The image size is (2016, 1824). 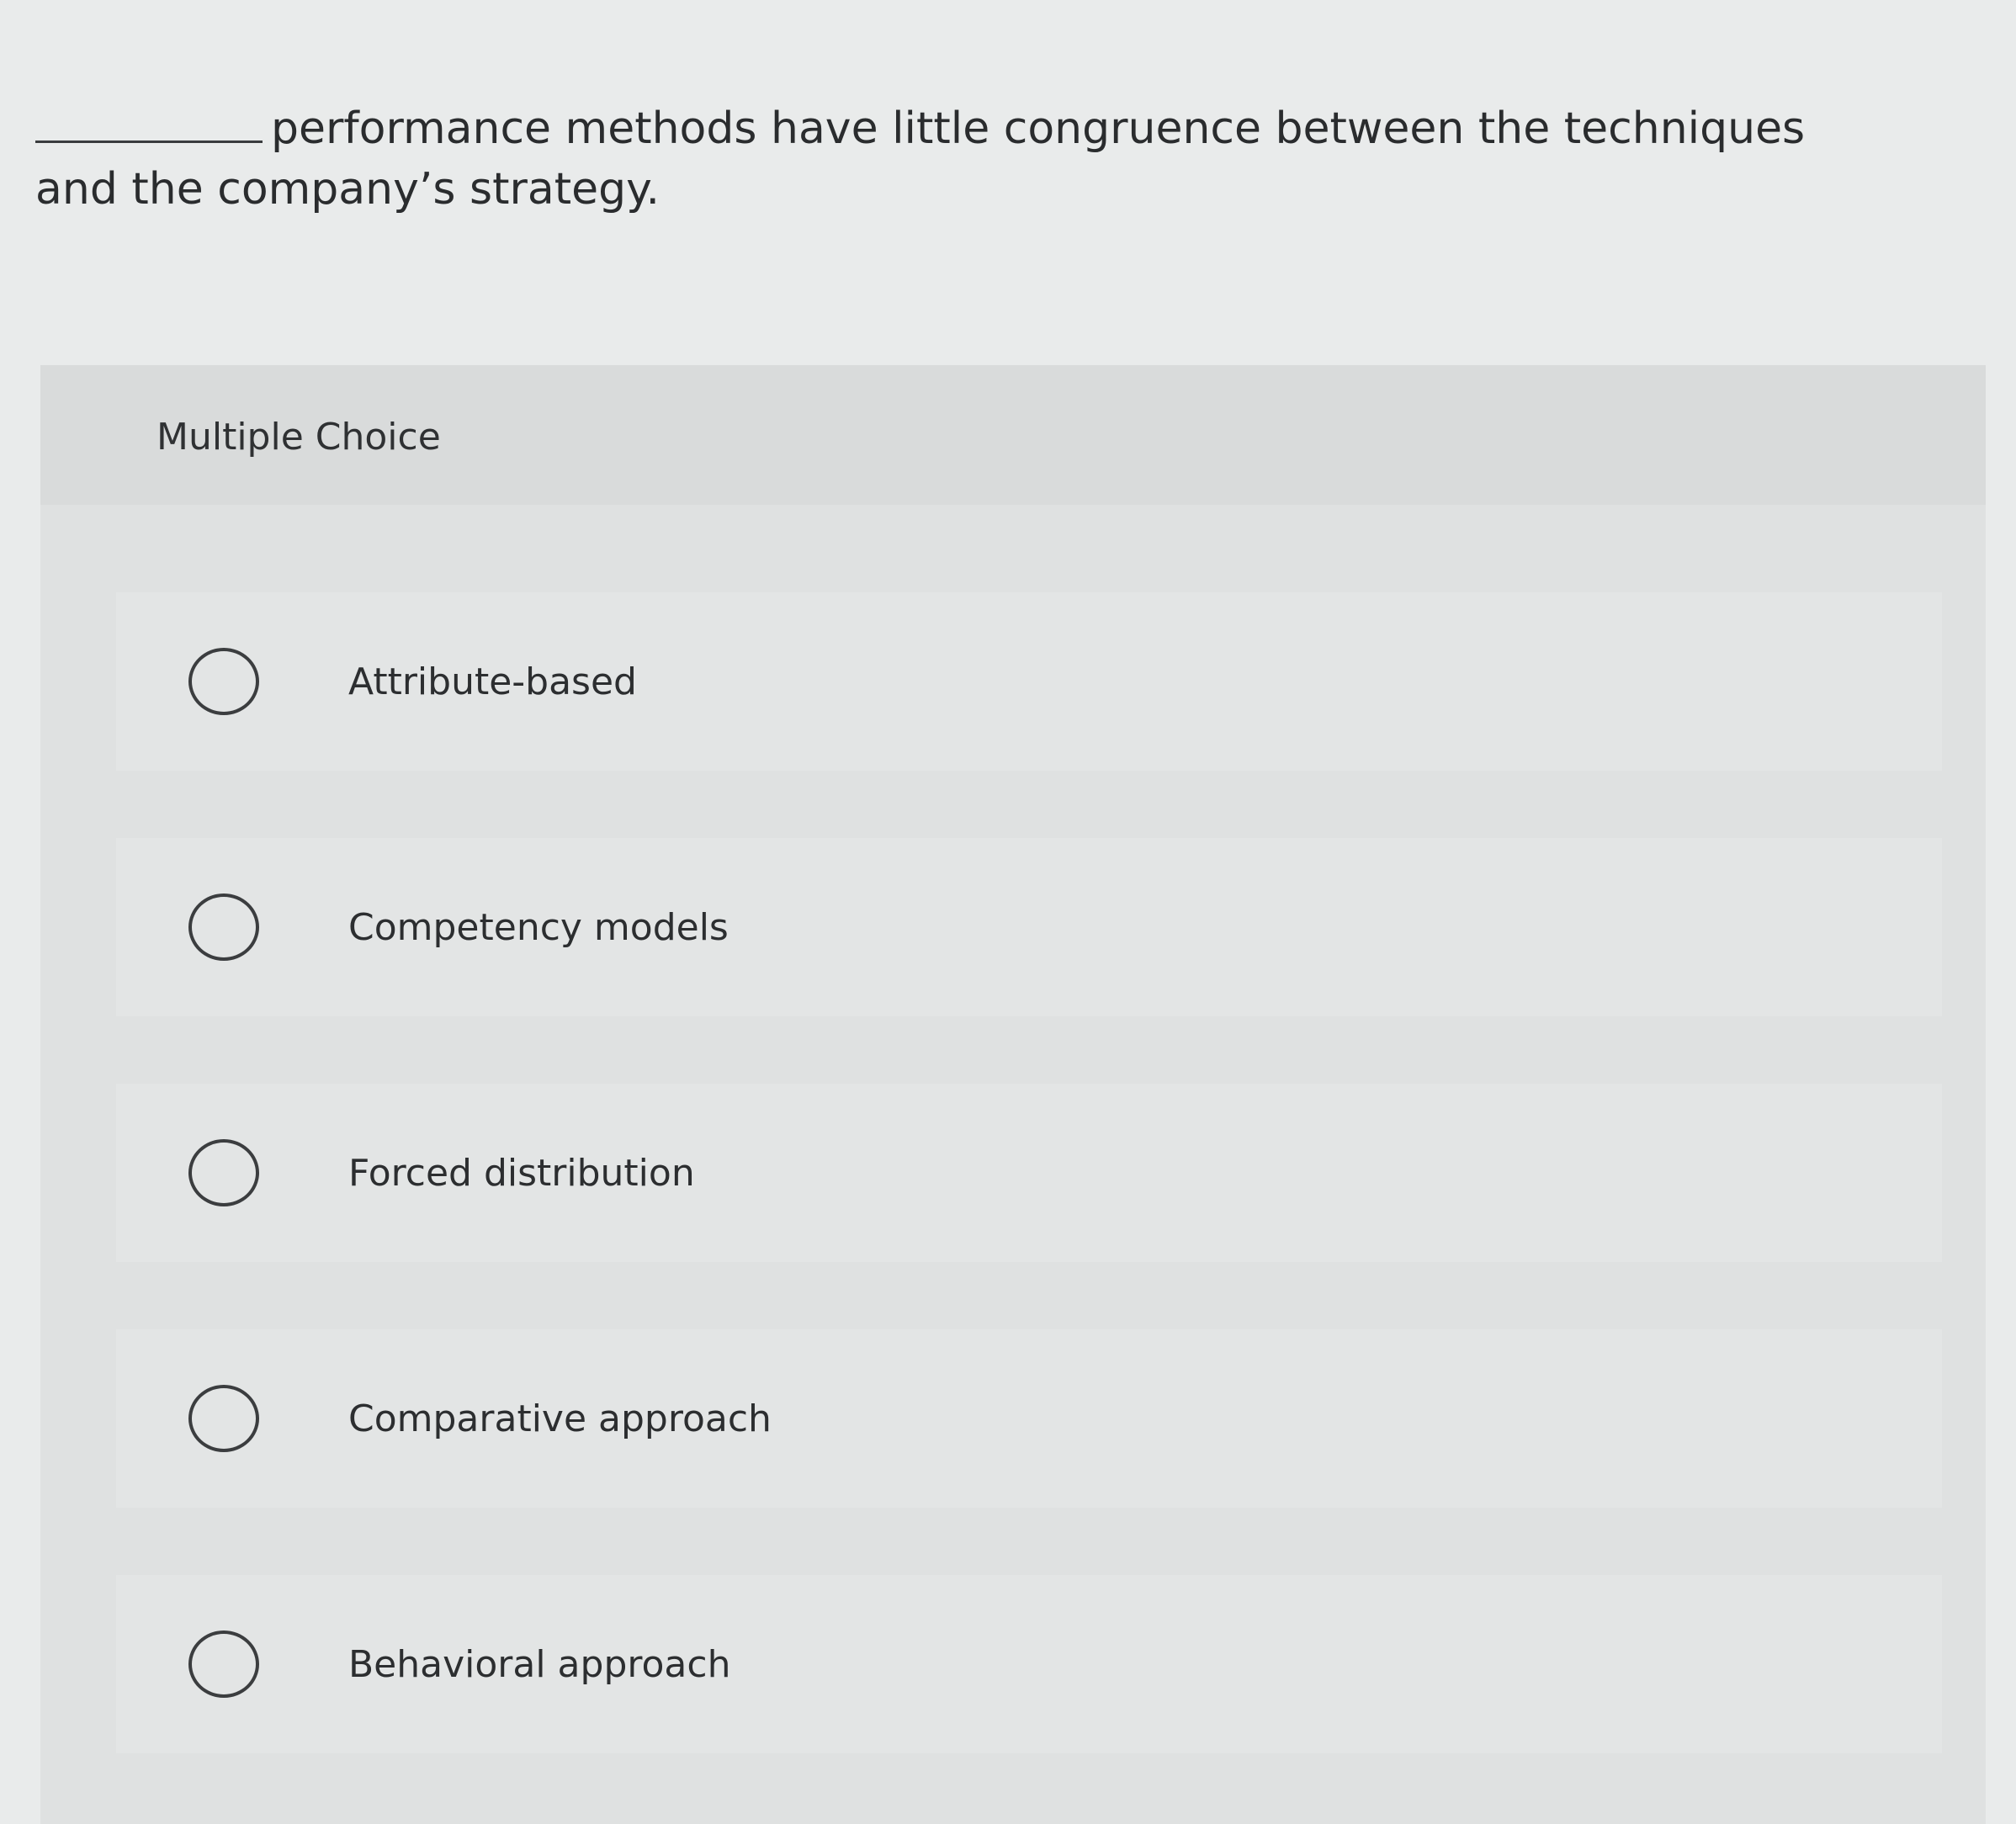 I want to click on option-label: Attribute-based, so click(x=492, y=682).